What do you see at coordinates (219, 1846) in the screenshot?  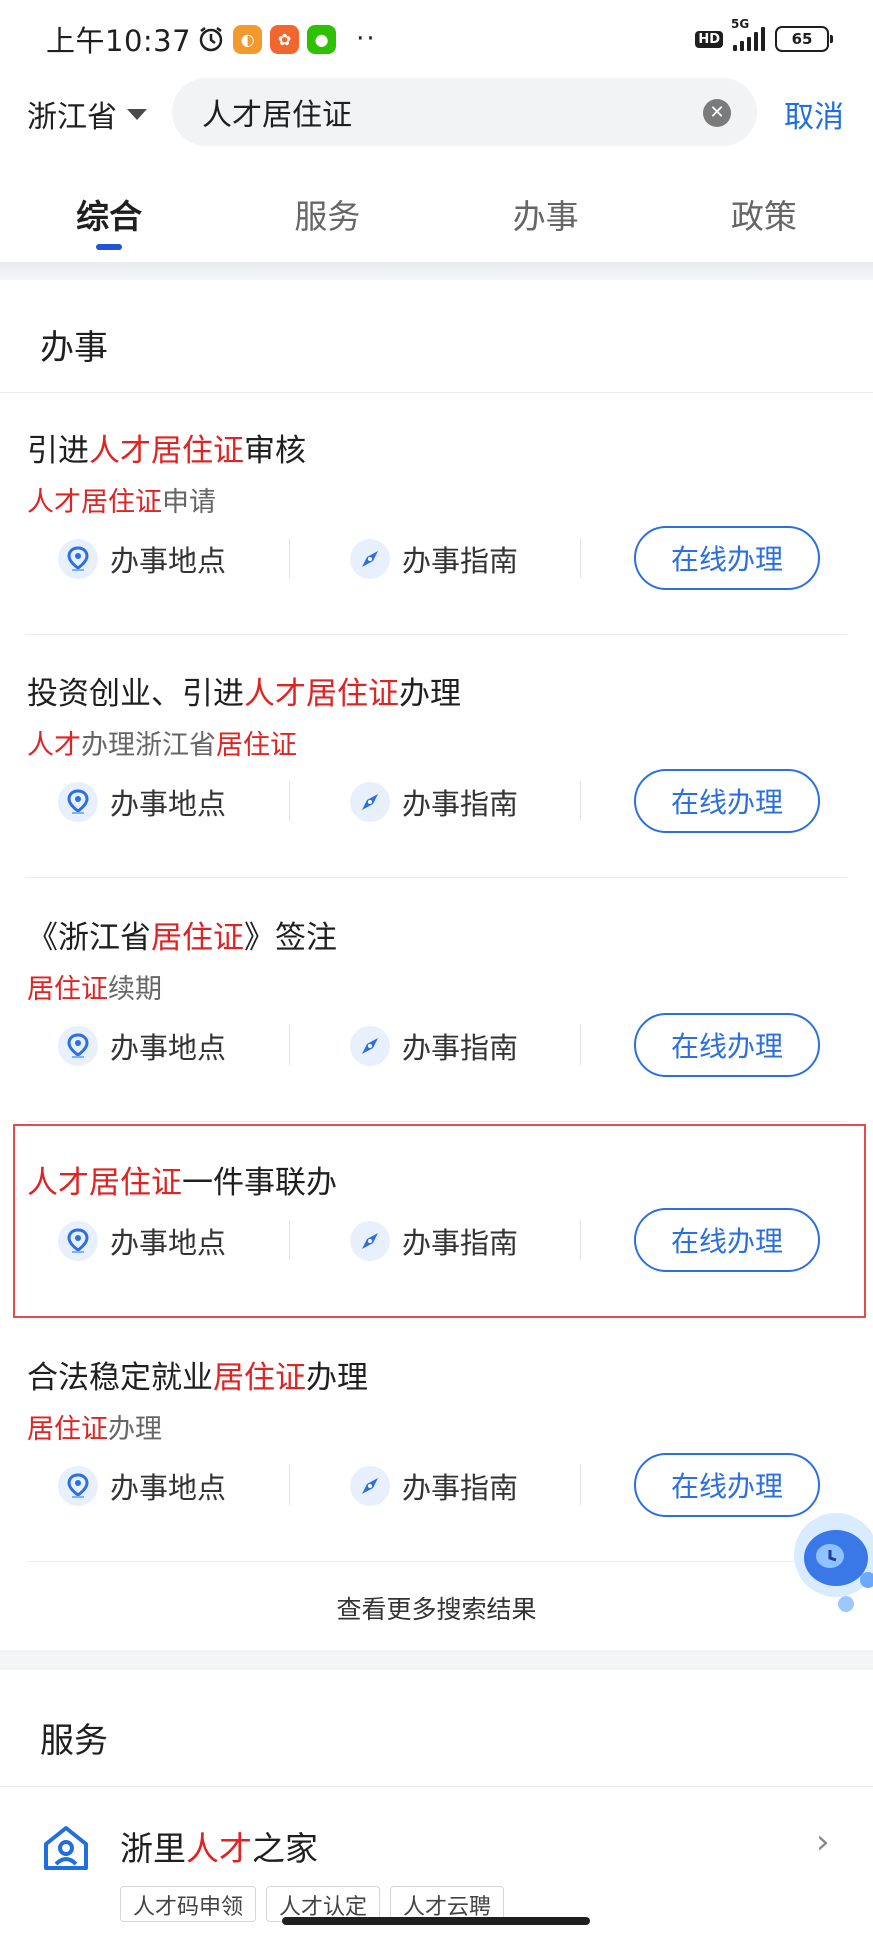 I see `service-item-name: 浙里人才之家` at bounding box center [219, 1846].